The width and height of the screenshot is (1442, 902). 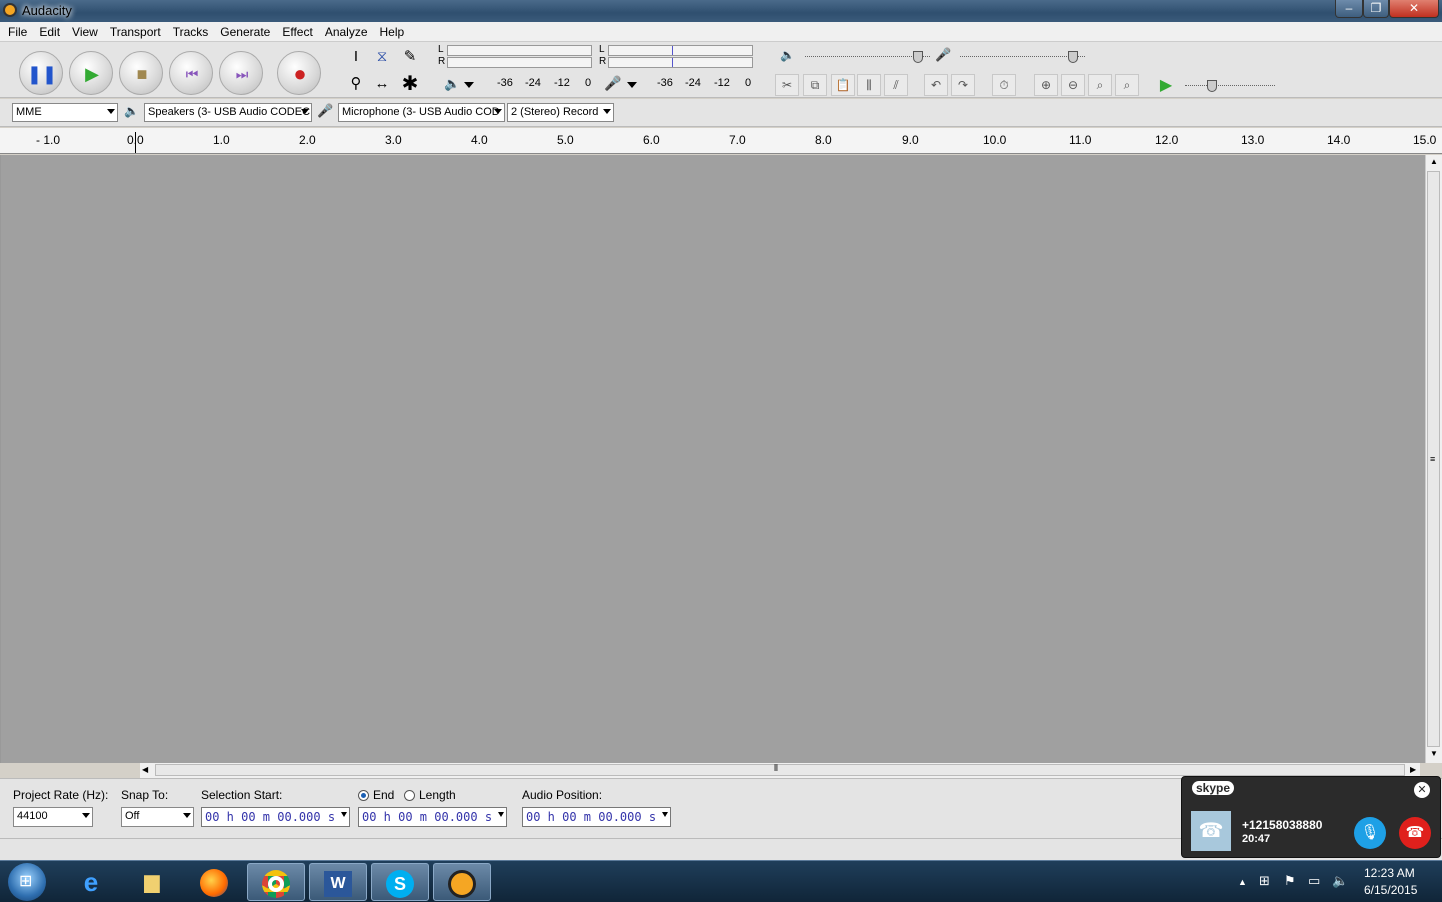 I want to click on windows-update-icon: ⊞, so click(x=1264, y=881).